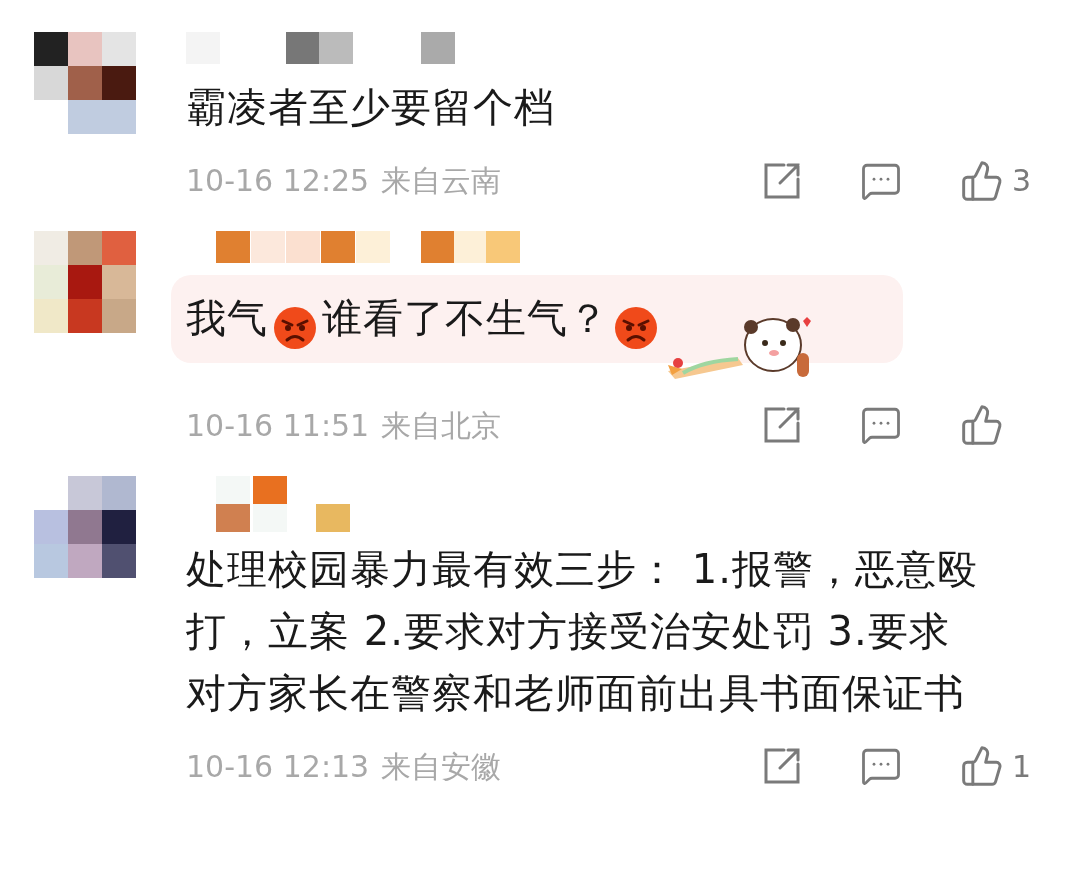 The width and height of the screenshot is (1080, 890). Describe the element at coordinates (227, 318) in the screenshot. I see `comment-text: 我气` at that location.